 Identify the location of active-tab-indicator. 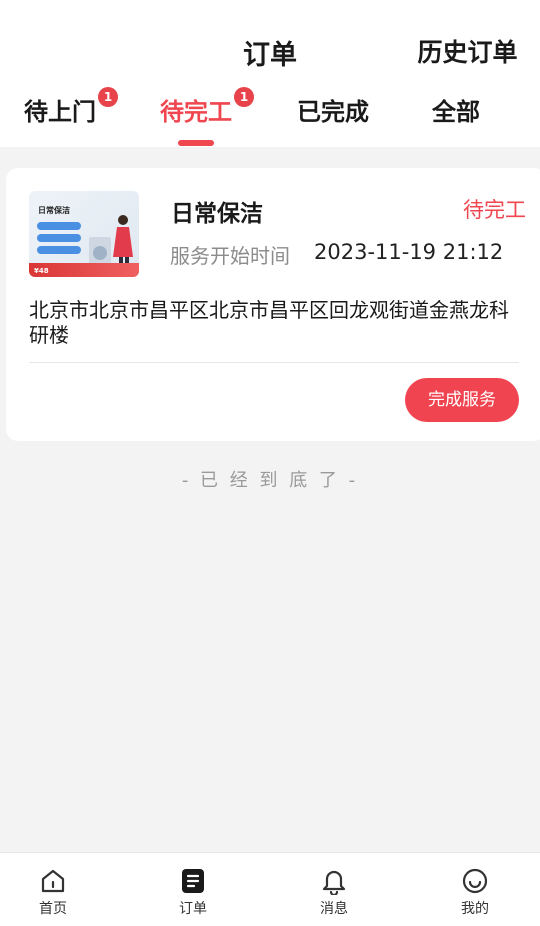
(196, 143).